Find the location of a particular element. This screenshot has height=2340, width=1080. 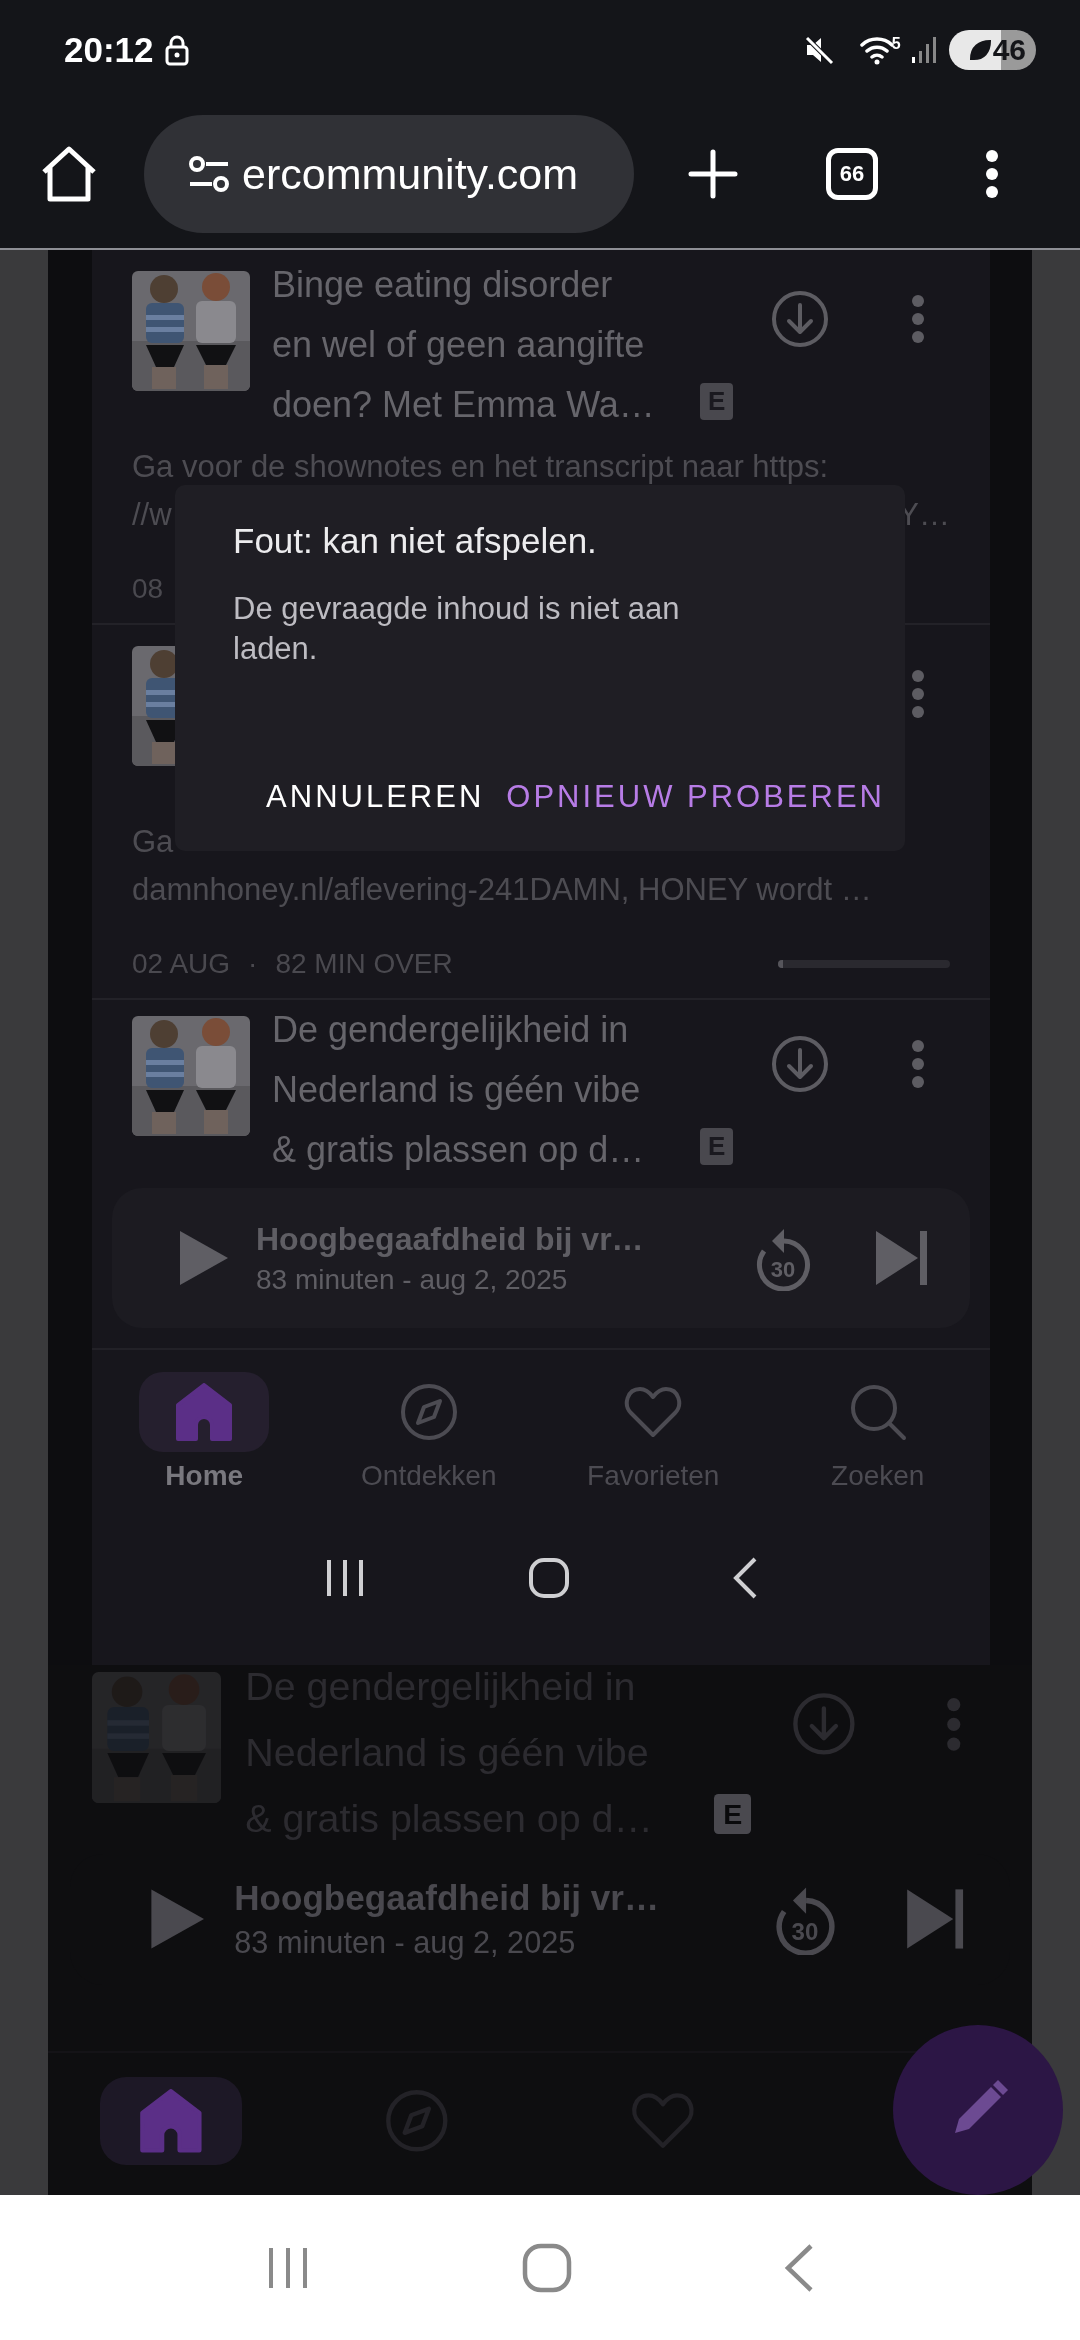

site-settings-icon is located at coordinates (209, 174).